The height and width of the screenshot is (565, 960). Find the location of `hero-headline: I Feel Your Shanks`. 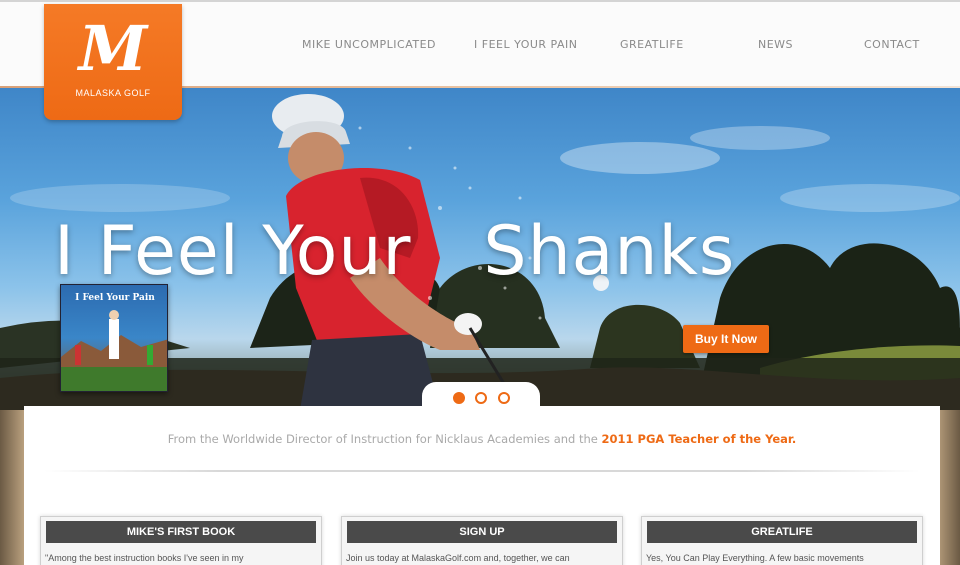

hero-headline: I Feel Your Shanks is located at coordinates (394, 251).